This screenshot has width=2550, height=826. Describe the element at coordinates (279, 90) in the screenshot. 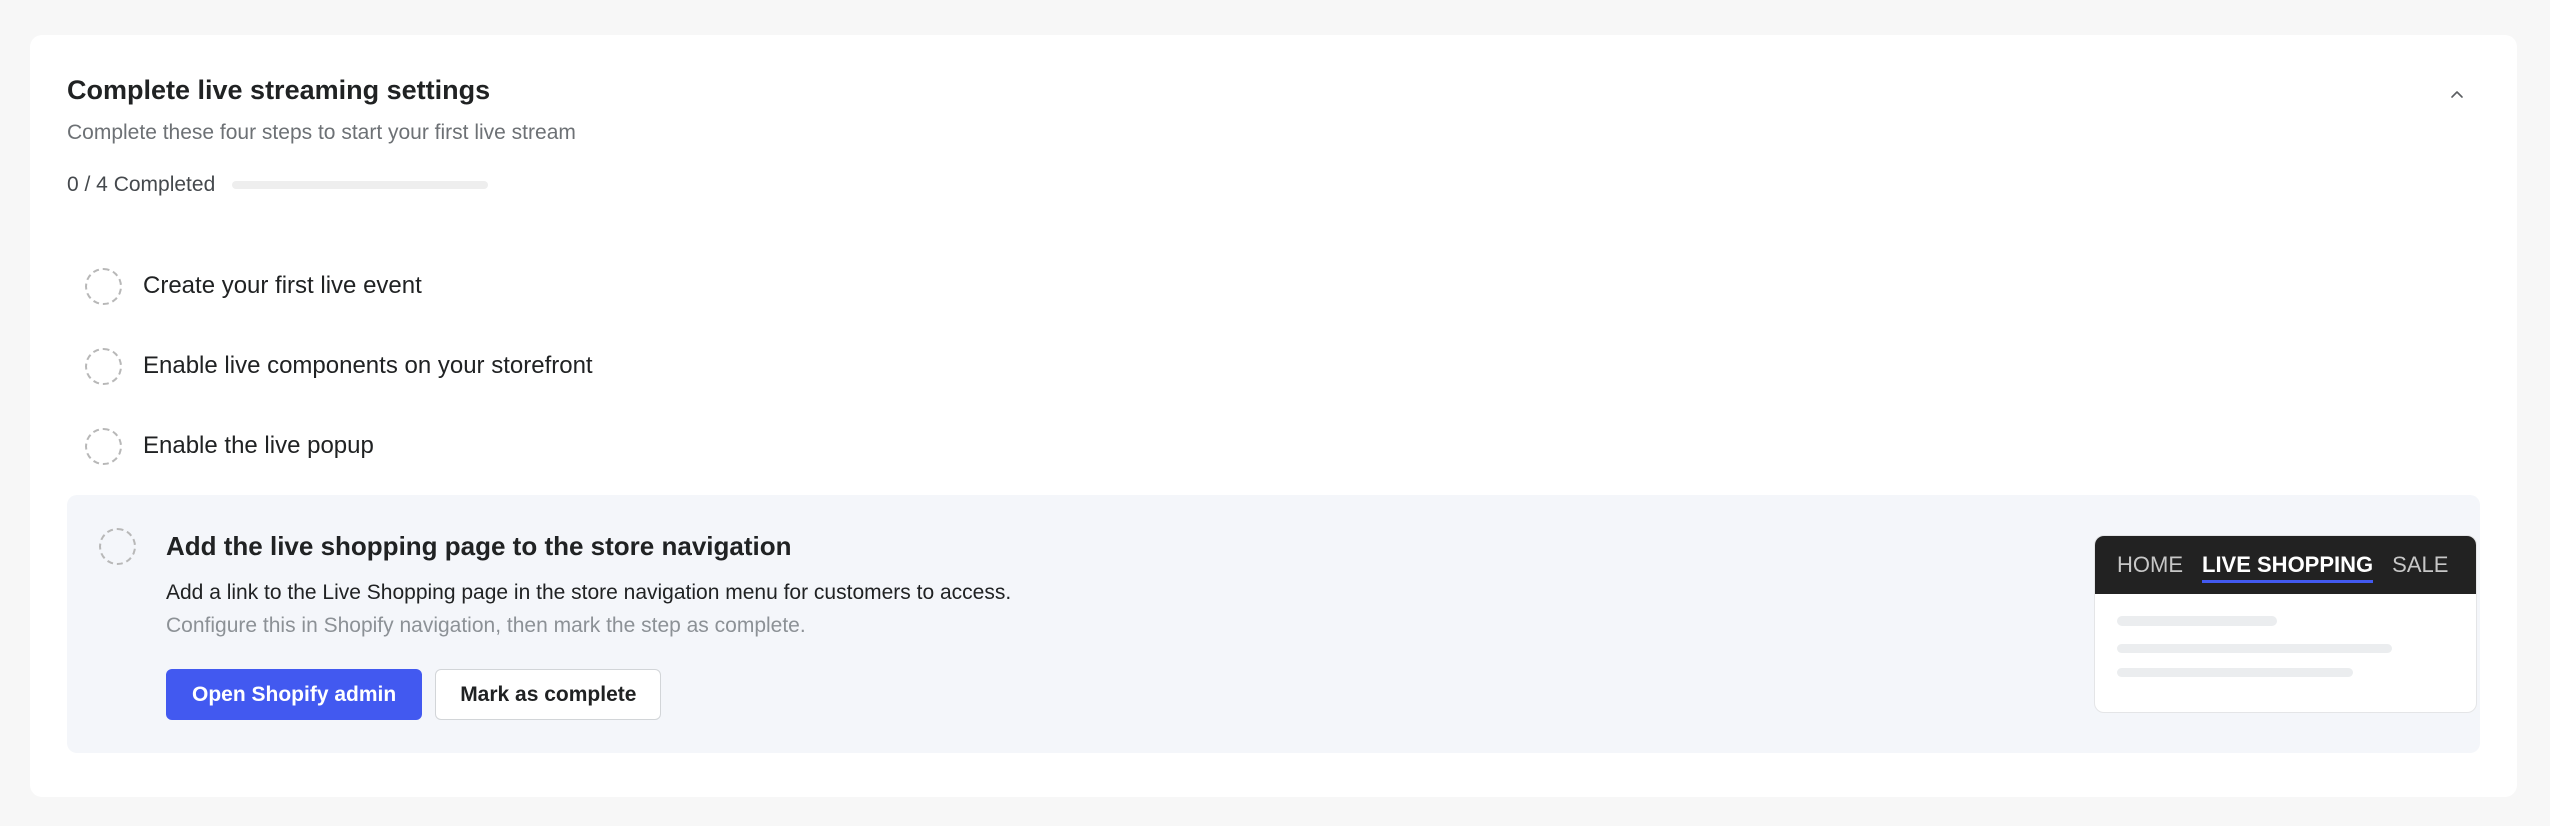

I see `card-title: Complete live streaming settings` at that location.